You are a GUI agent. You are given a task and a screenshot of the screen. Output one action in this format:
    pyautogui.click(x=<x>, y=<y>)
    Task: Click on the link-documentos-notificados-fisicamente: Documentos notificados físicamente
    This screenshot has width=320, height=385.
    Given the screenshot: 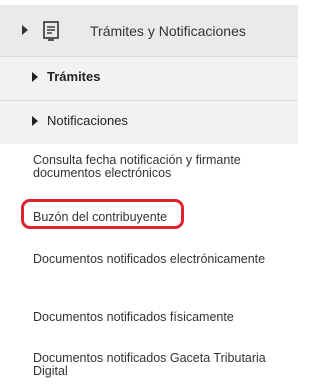 What is the action you would take?
    pyautogui.click(x=164, y=317)
    